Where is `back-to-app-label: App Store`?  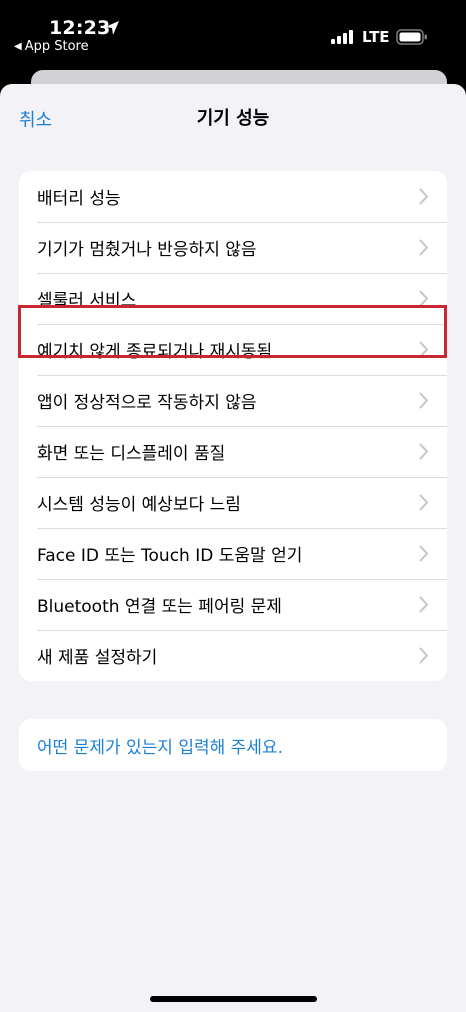 back-to-app-label: App Store is located at coordinates (56, 46).